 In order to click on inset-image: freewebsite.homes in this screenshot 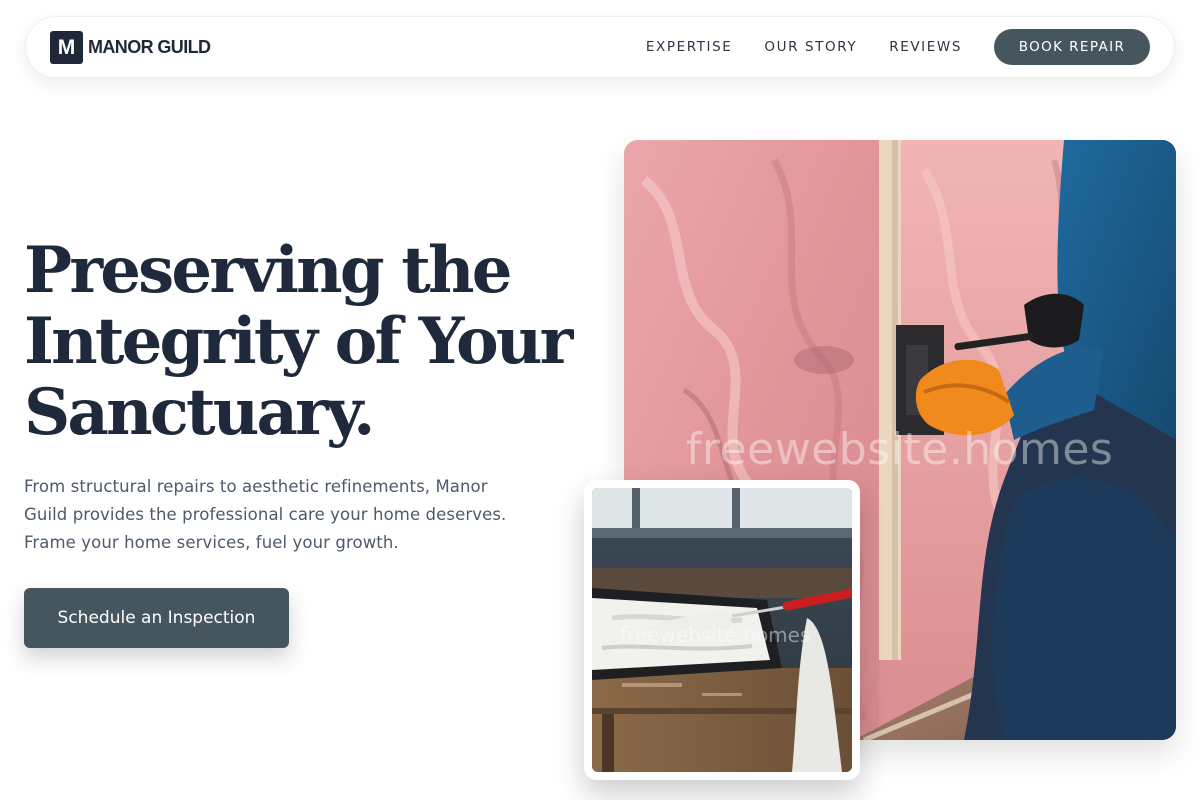, I will do `click(722, 630)`.